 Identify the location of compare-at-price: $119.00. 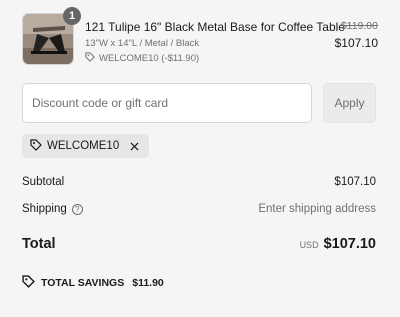
(359, 26).